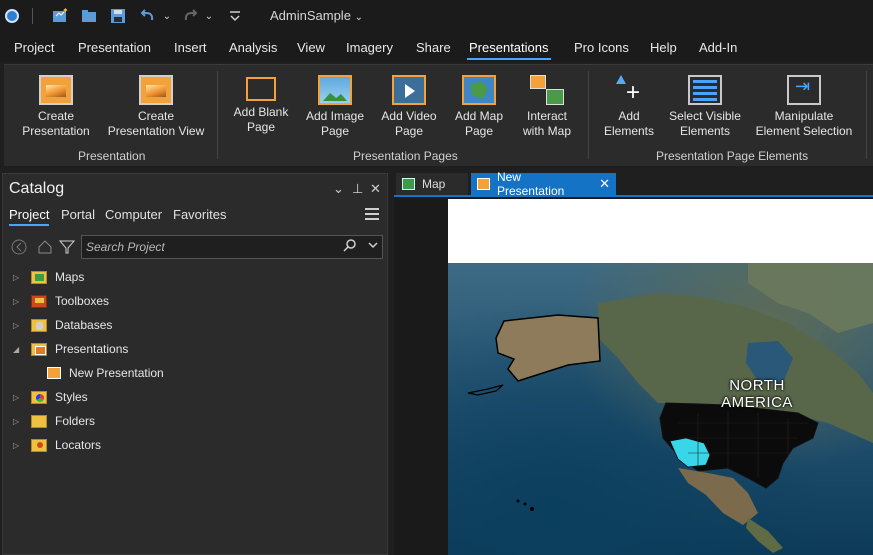 The height and width of the screenshot is (555, 873). I want to click on catalog-search-row, so click(195, 247).